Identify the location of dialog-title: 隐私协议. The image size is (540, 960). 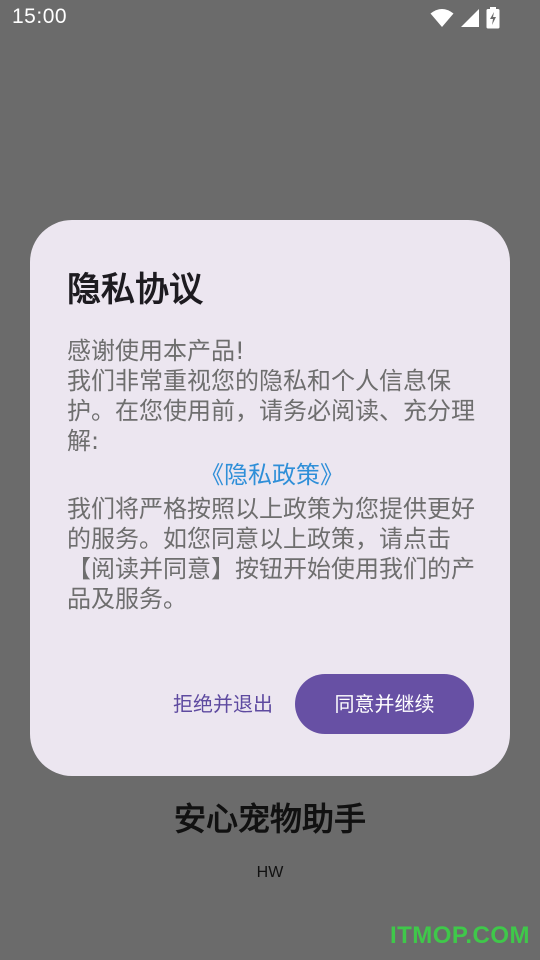
(135, 290).